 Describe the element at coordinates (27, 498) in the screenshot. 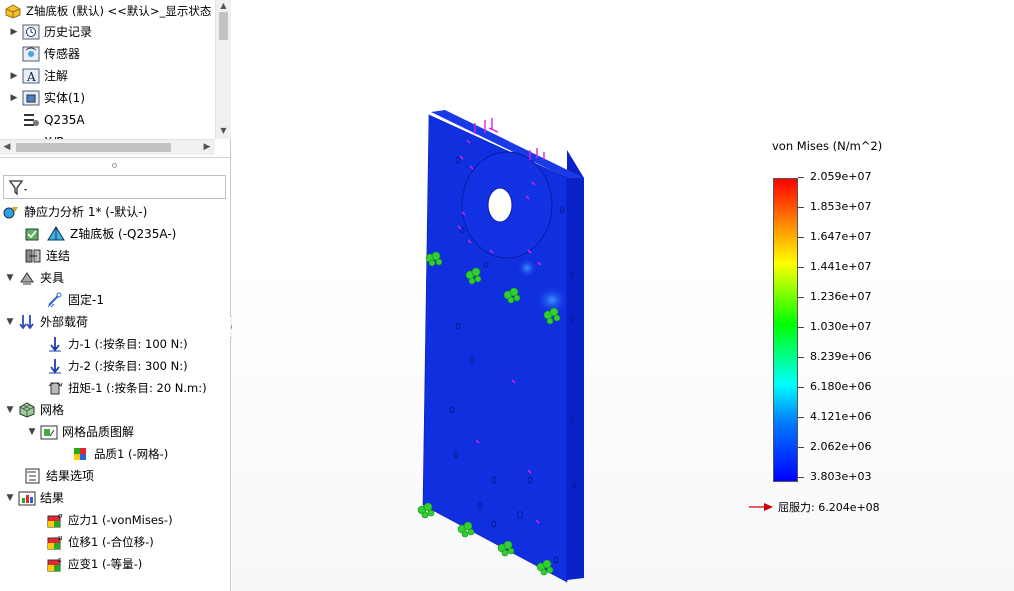

I see `results-folder-icon` at that location.